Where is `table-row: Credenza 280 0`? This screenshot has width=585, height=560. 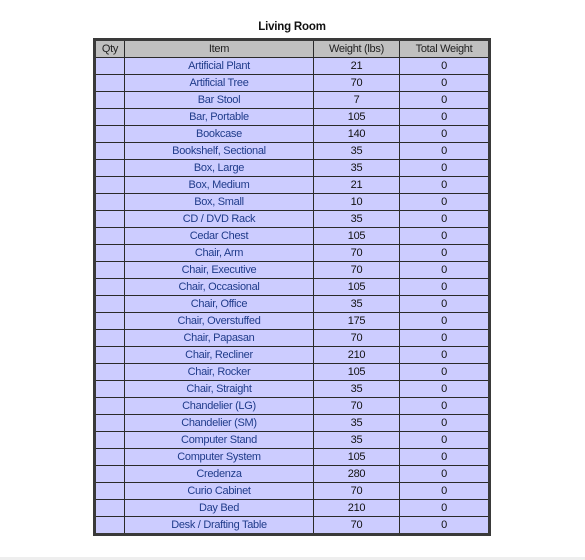
table-row: Credenza 280 0 is located at coordinates (292, 474).